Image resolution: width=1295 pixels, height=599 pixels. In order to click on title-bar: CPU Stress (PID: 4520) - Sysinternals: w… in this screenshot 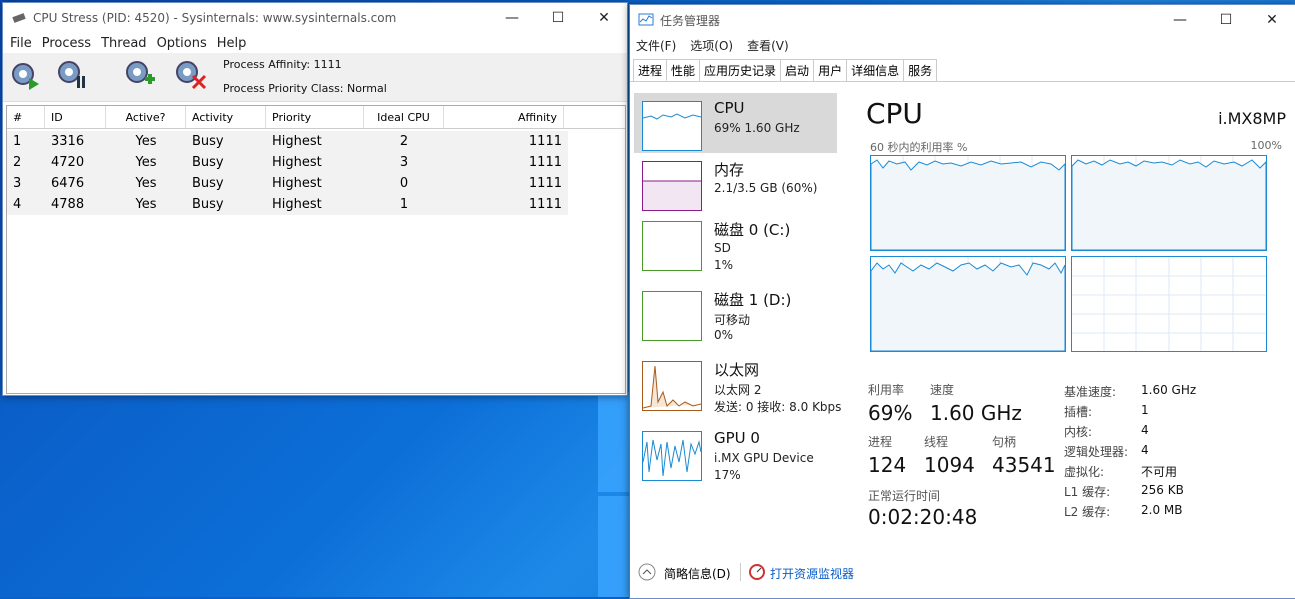, I will do `click(315, 18)`.